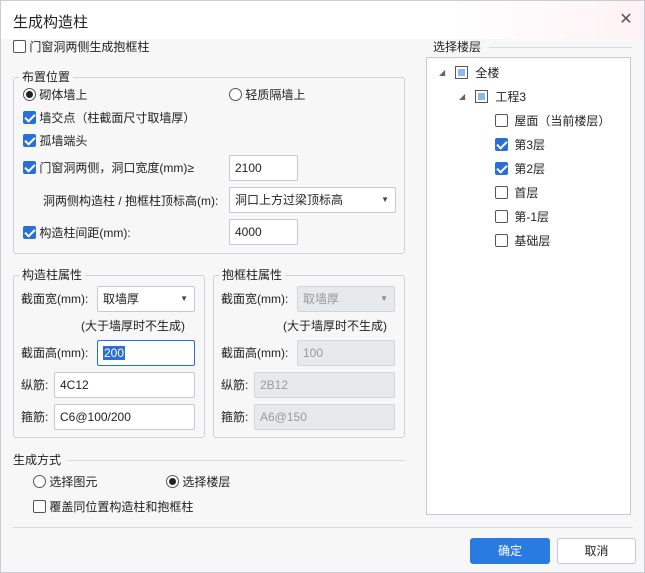 The height and width of the screenshot is (573, 645). I want to click on floor-select-title: 选择楼层, so click(457, 47).